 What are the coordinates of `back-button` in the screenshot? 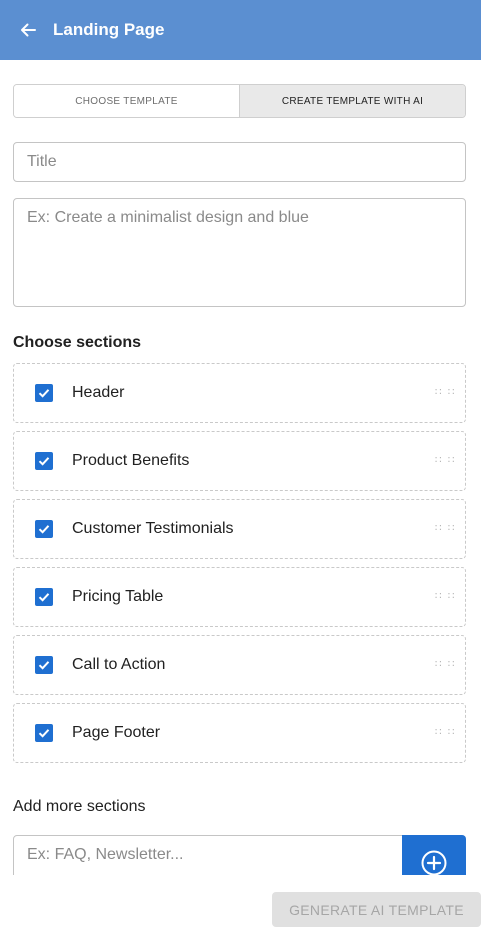 It's located at (28, 30).